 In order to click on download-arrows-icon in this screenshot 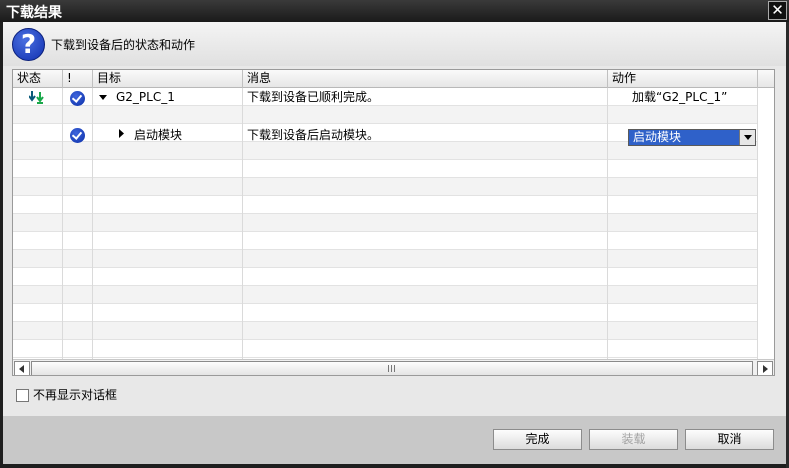, I will do `click(36, 97)`.